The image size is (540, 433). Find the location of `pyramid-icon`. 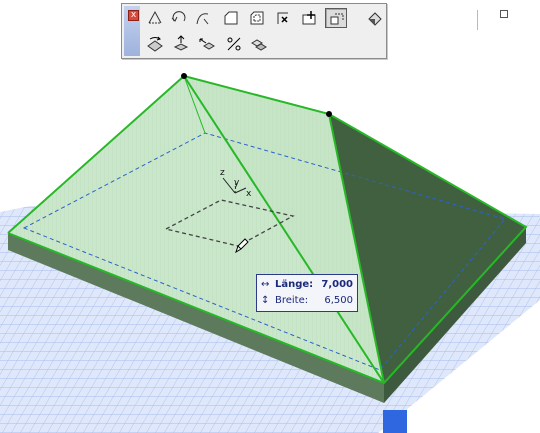

pyramid-icon is located at coordinates (155, 18).